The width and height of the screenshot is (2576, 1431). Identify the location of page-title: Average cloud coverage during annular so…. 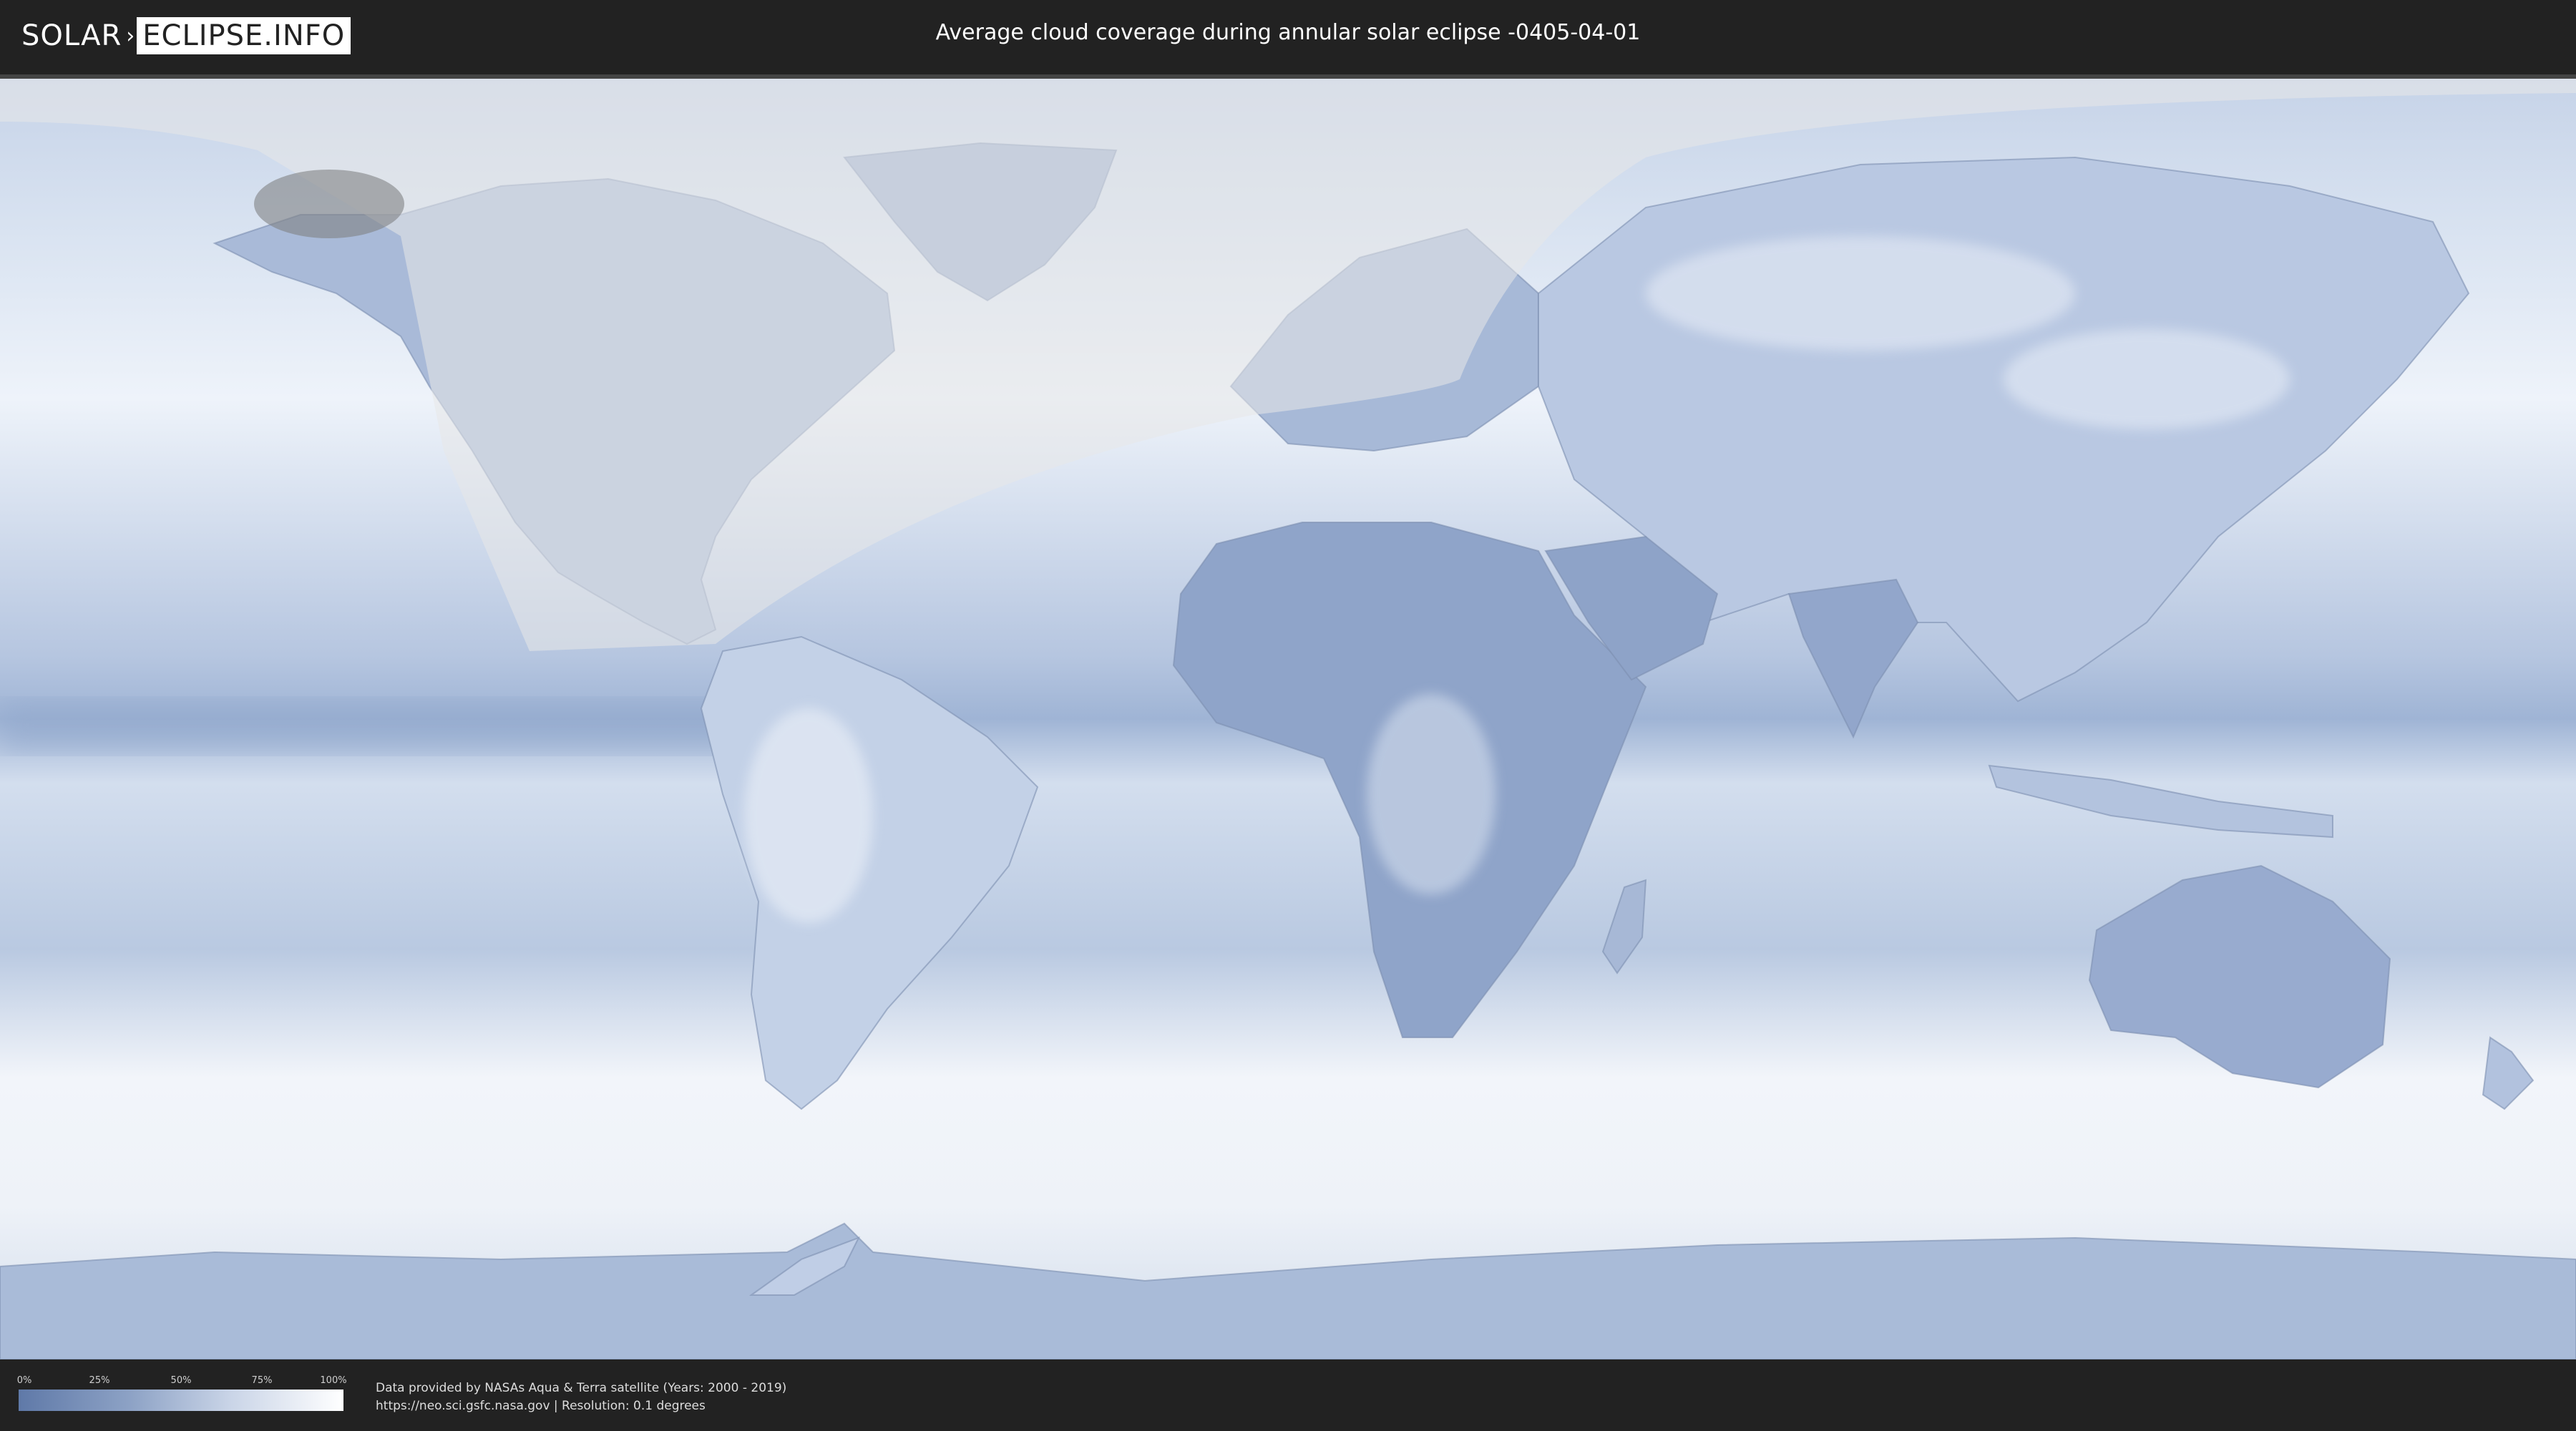
(1288, 32).